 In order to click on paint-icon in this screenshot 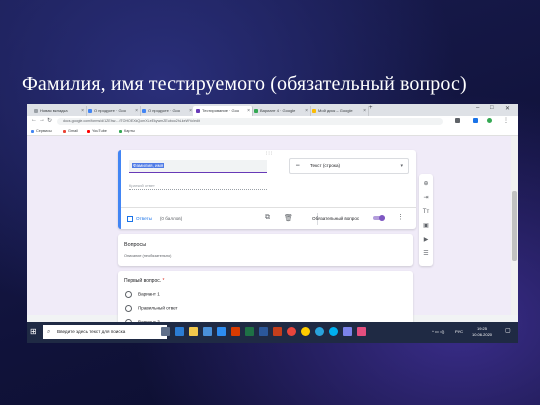, I will do `click(361, 331)`.